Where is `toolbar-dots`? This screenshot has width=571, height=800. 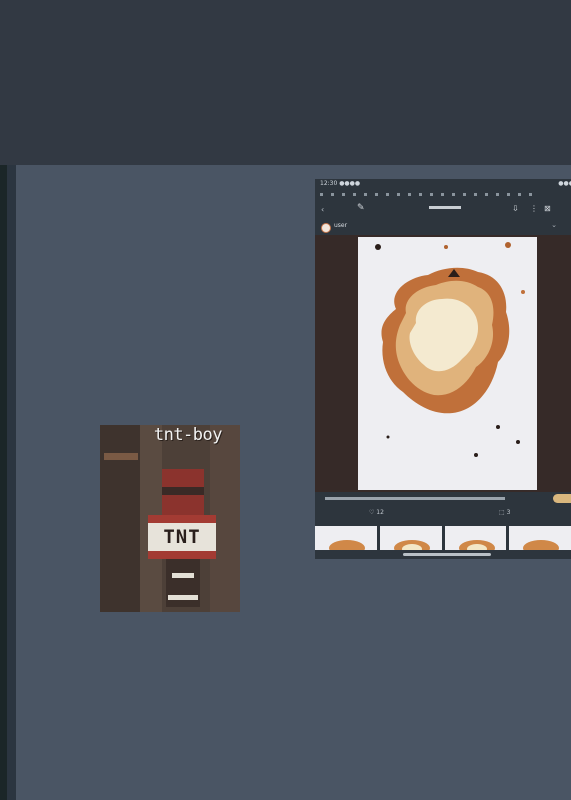 toolbar-dots is located at coordinates (445, 194).